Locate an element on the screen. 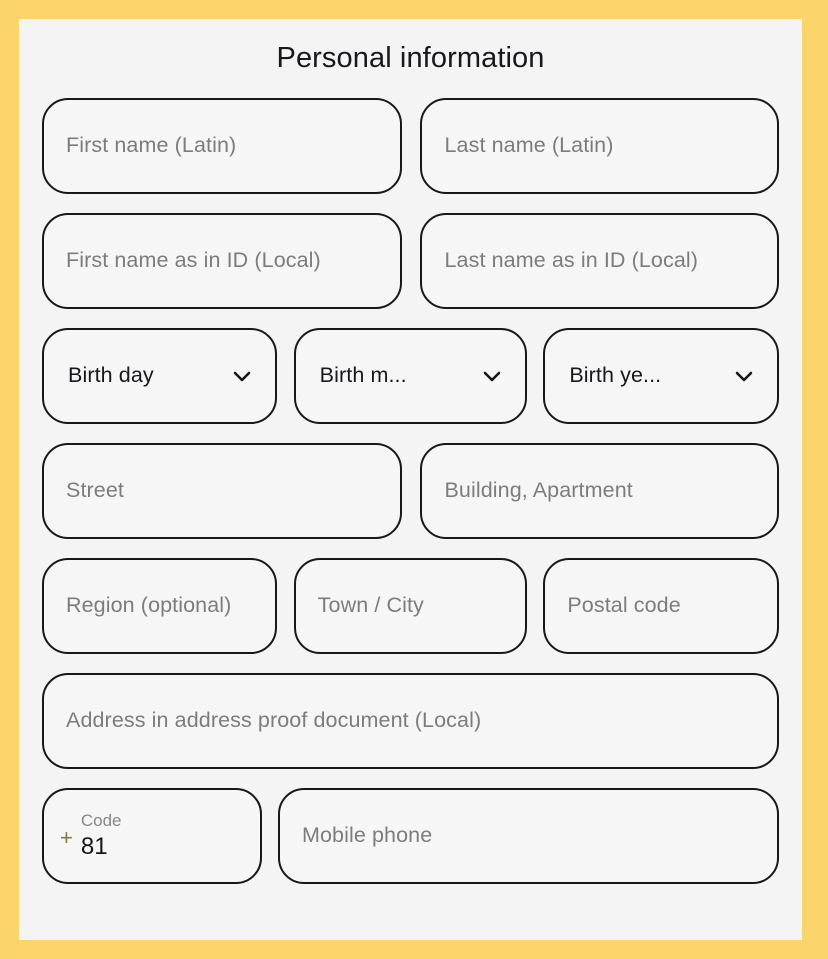 The image size is (828, 959). building-apartment-placeholder: Building, Apartment is located at coordinates (538, 490).